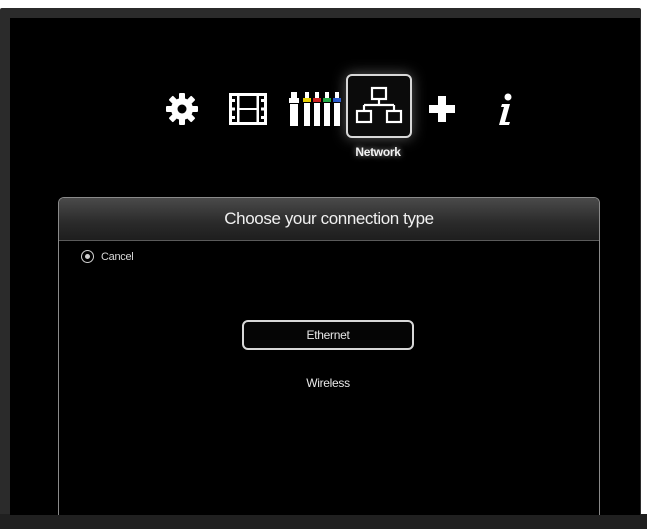 The width and height of the screenshot is (647, 529). I want to click on radio-dot-icon, so click(87, 256).